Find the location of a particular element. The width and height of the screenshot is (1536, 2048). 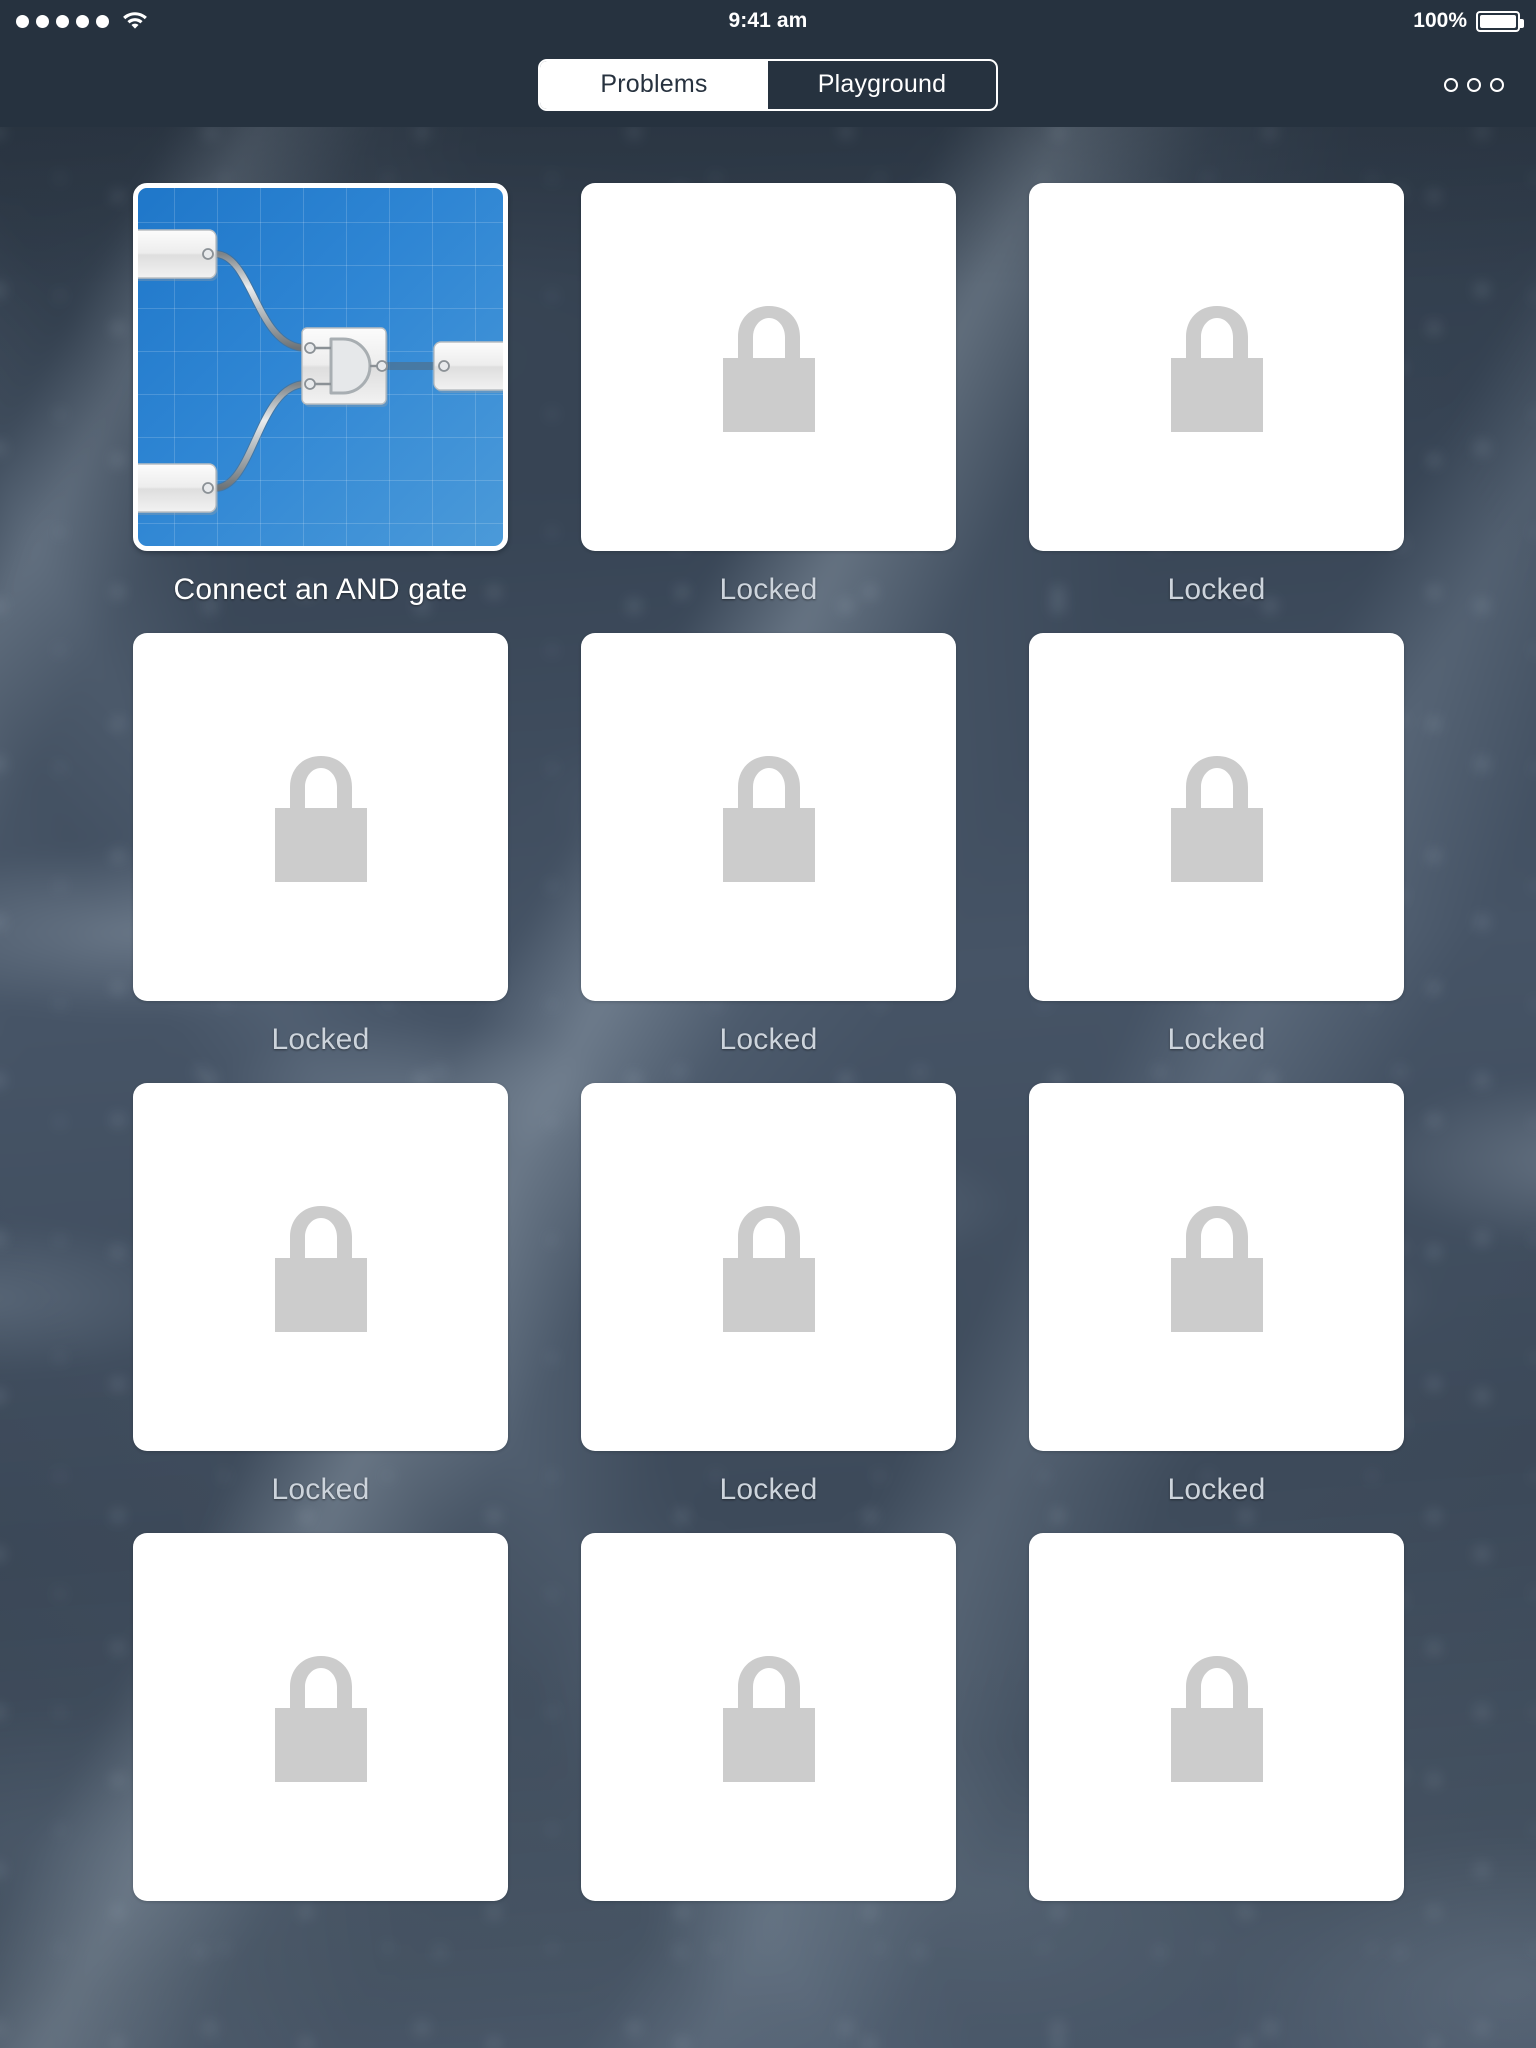

input-block-bottom is located at coordinates (178, 489).